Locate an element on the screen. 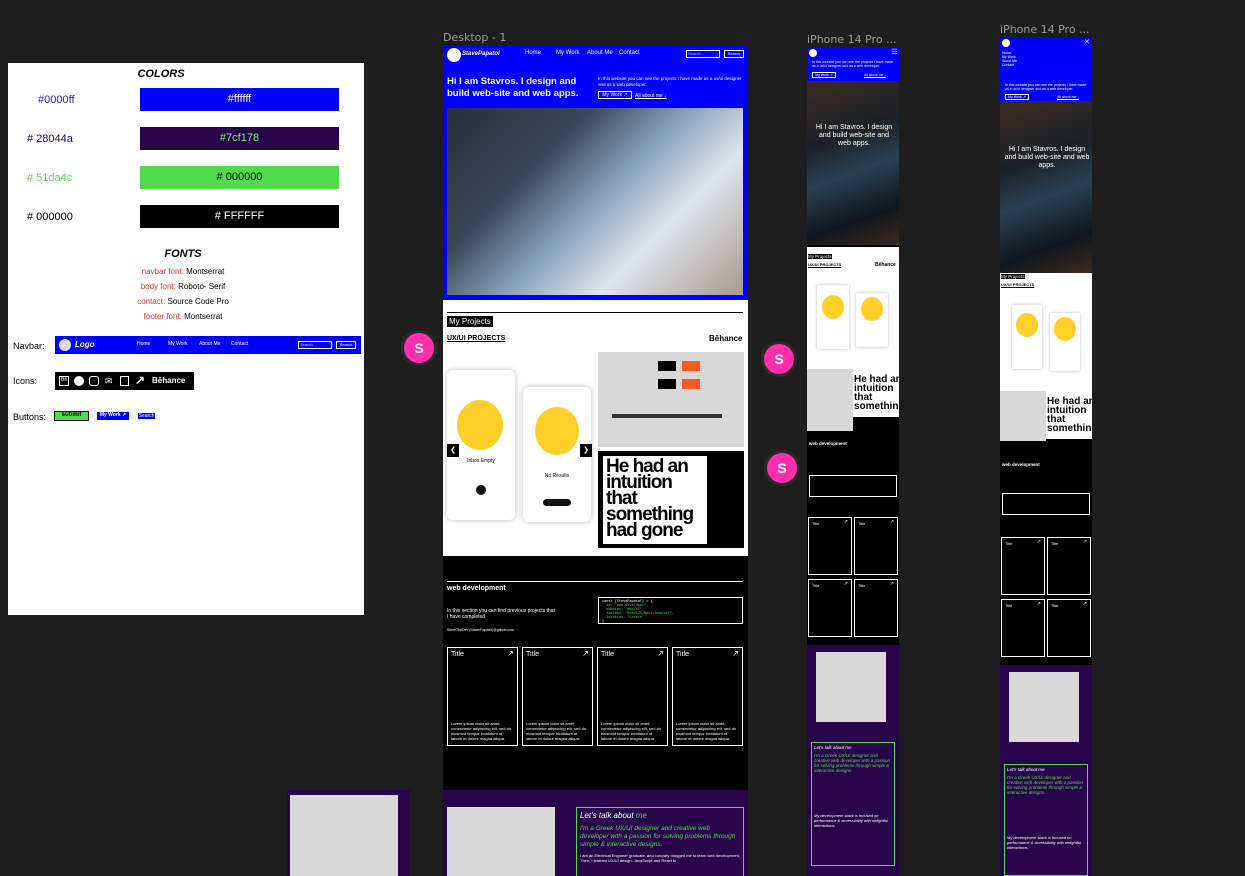  document-icon is located at coordinates (124, 381).